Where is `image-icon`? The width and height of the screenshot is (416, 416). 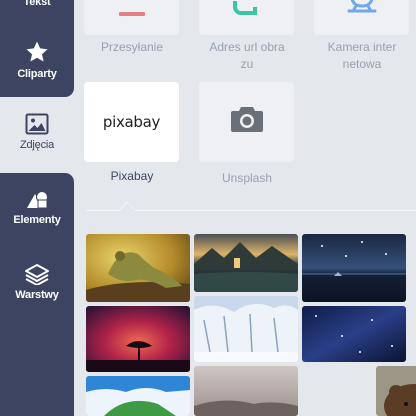 image-icon is located at coordinates (37, 124).